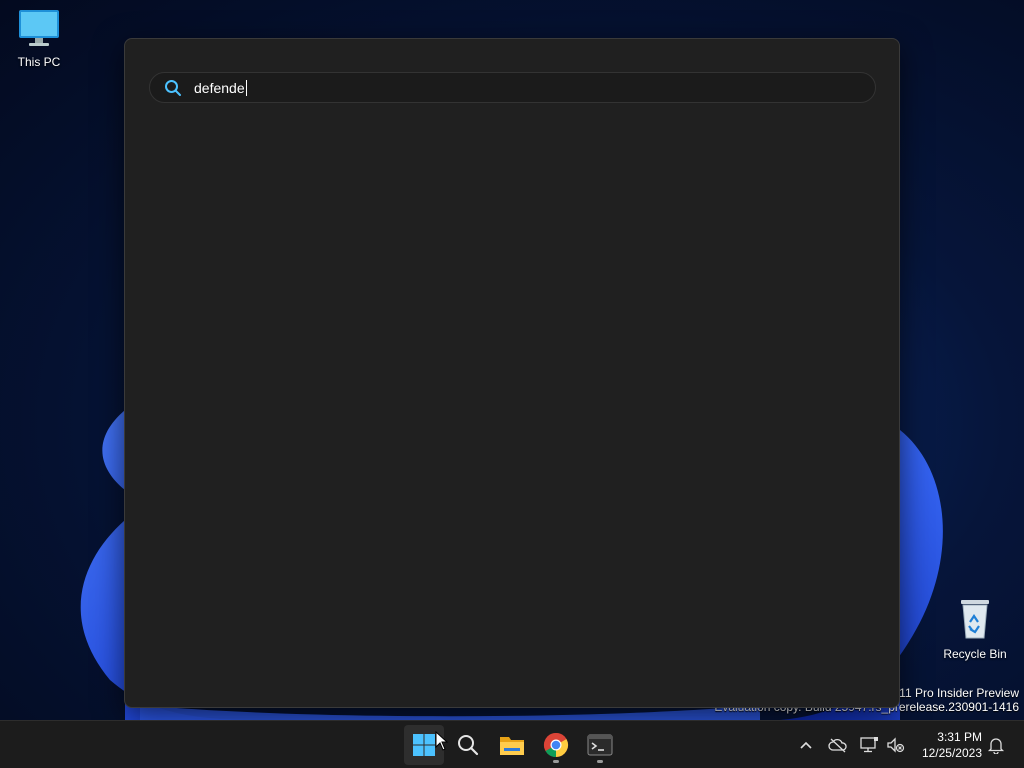 The image size is (1024, 768). I want to click on chevron-up-icon, so click(806, 745).